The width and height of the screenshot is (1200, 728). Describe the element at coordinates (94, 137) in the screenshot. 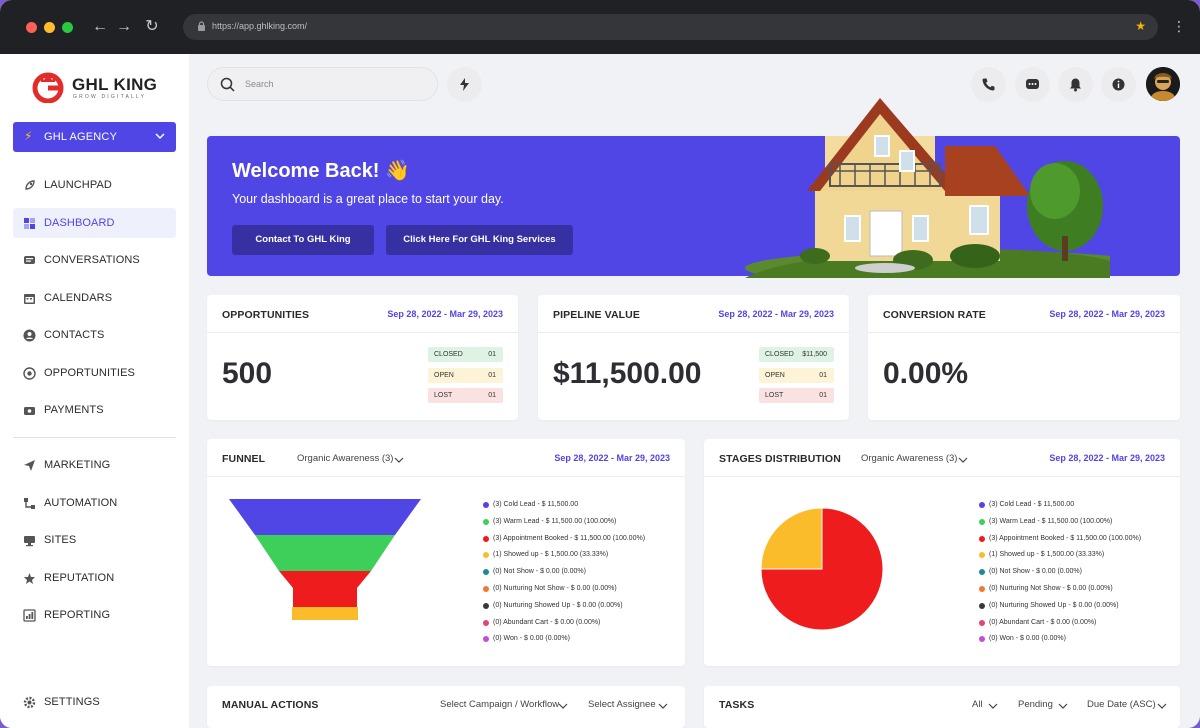

I see `agency-switcher: ⚡ GHL AGENCY` at that location.